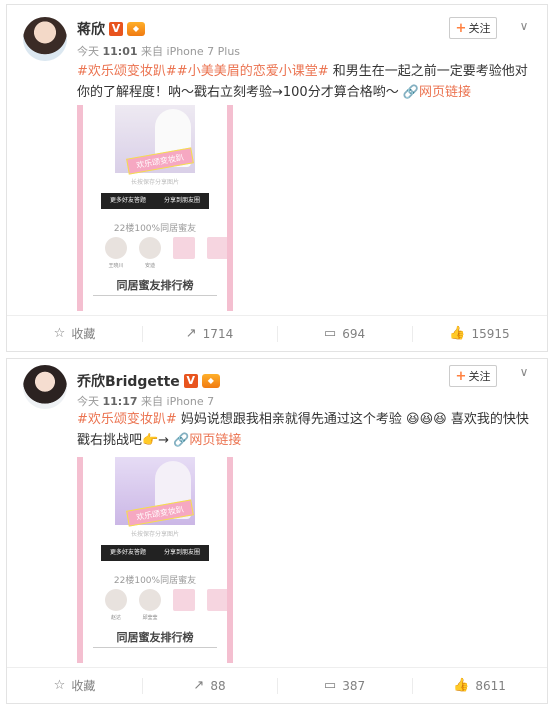 Image resolution: width=554 pixels, height=710 pixels. What do you see at coordinates (479, 685) in the screenshot?
I see `like-button: 👍 8611` at bounding box center [479, 685].